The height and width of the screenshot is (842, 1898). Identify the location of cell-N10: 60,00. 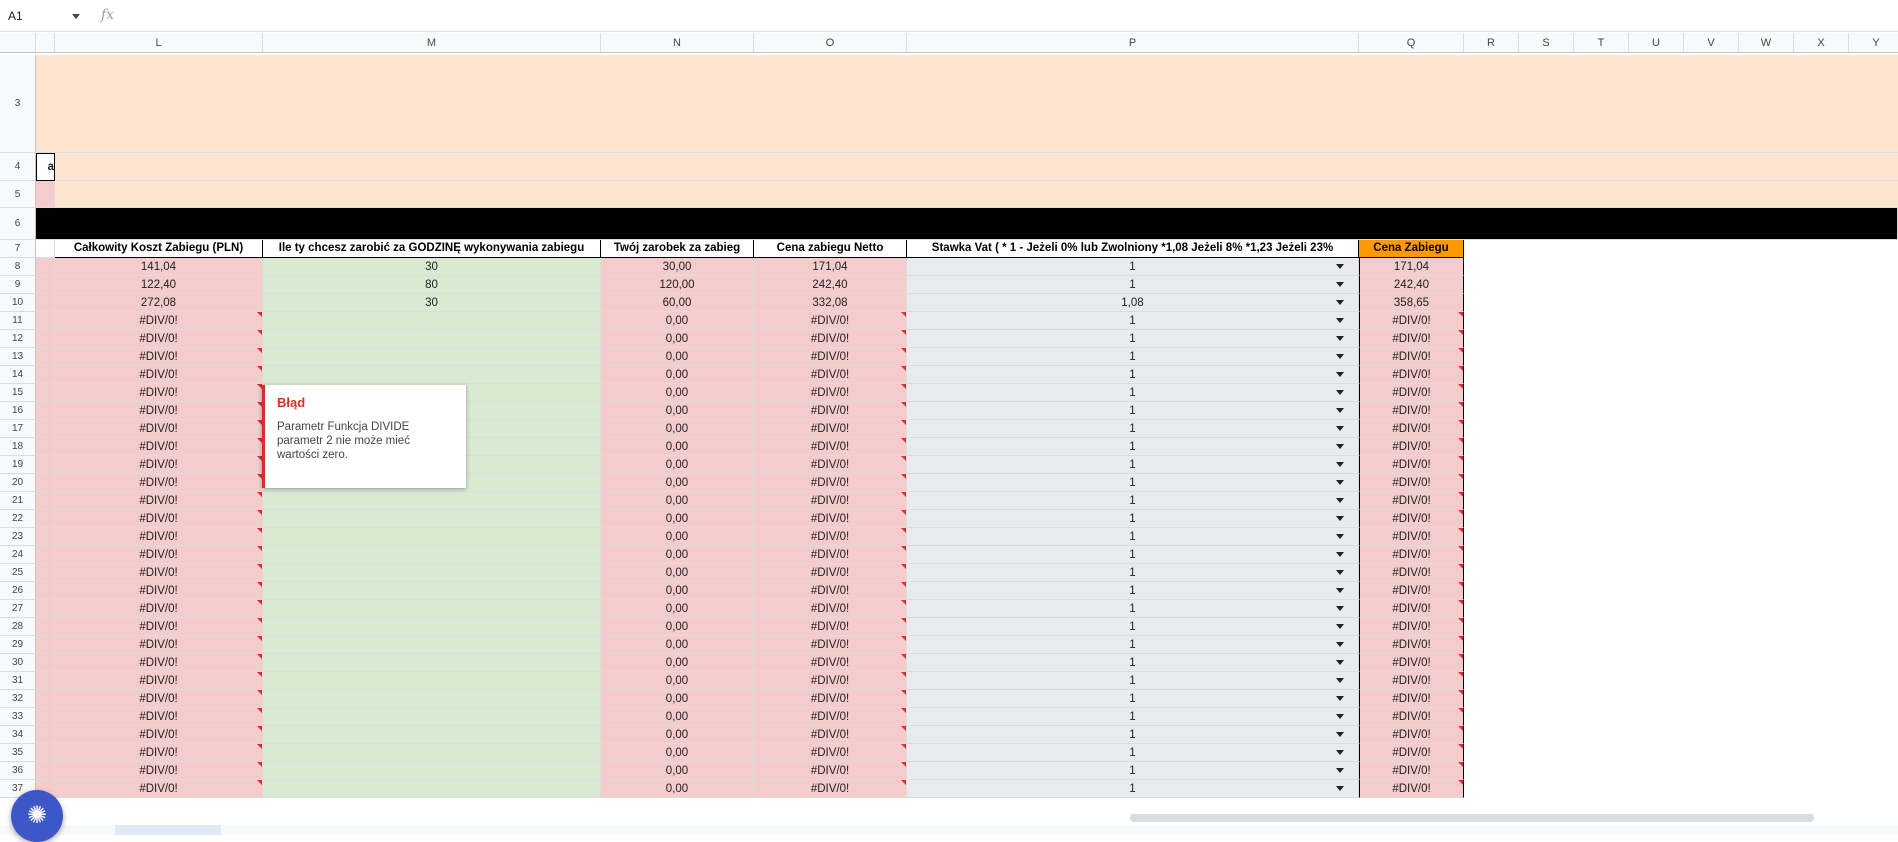
(677, 303).